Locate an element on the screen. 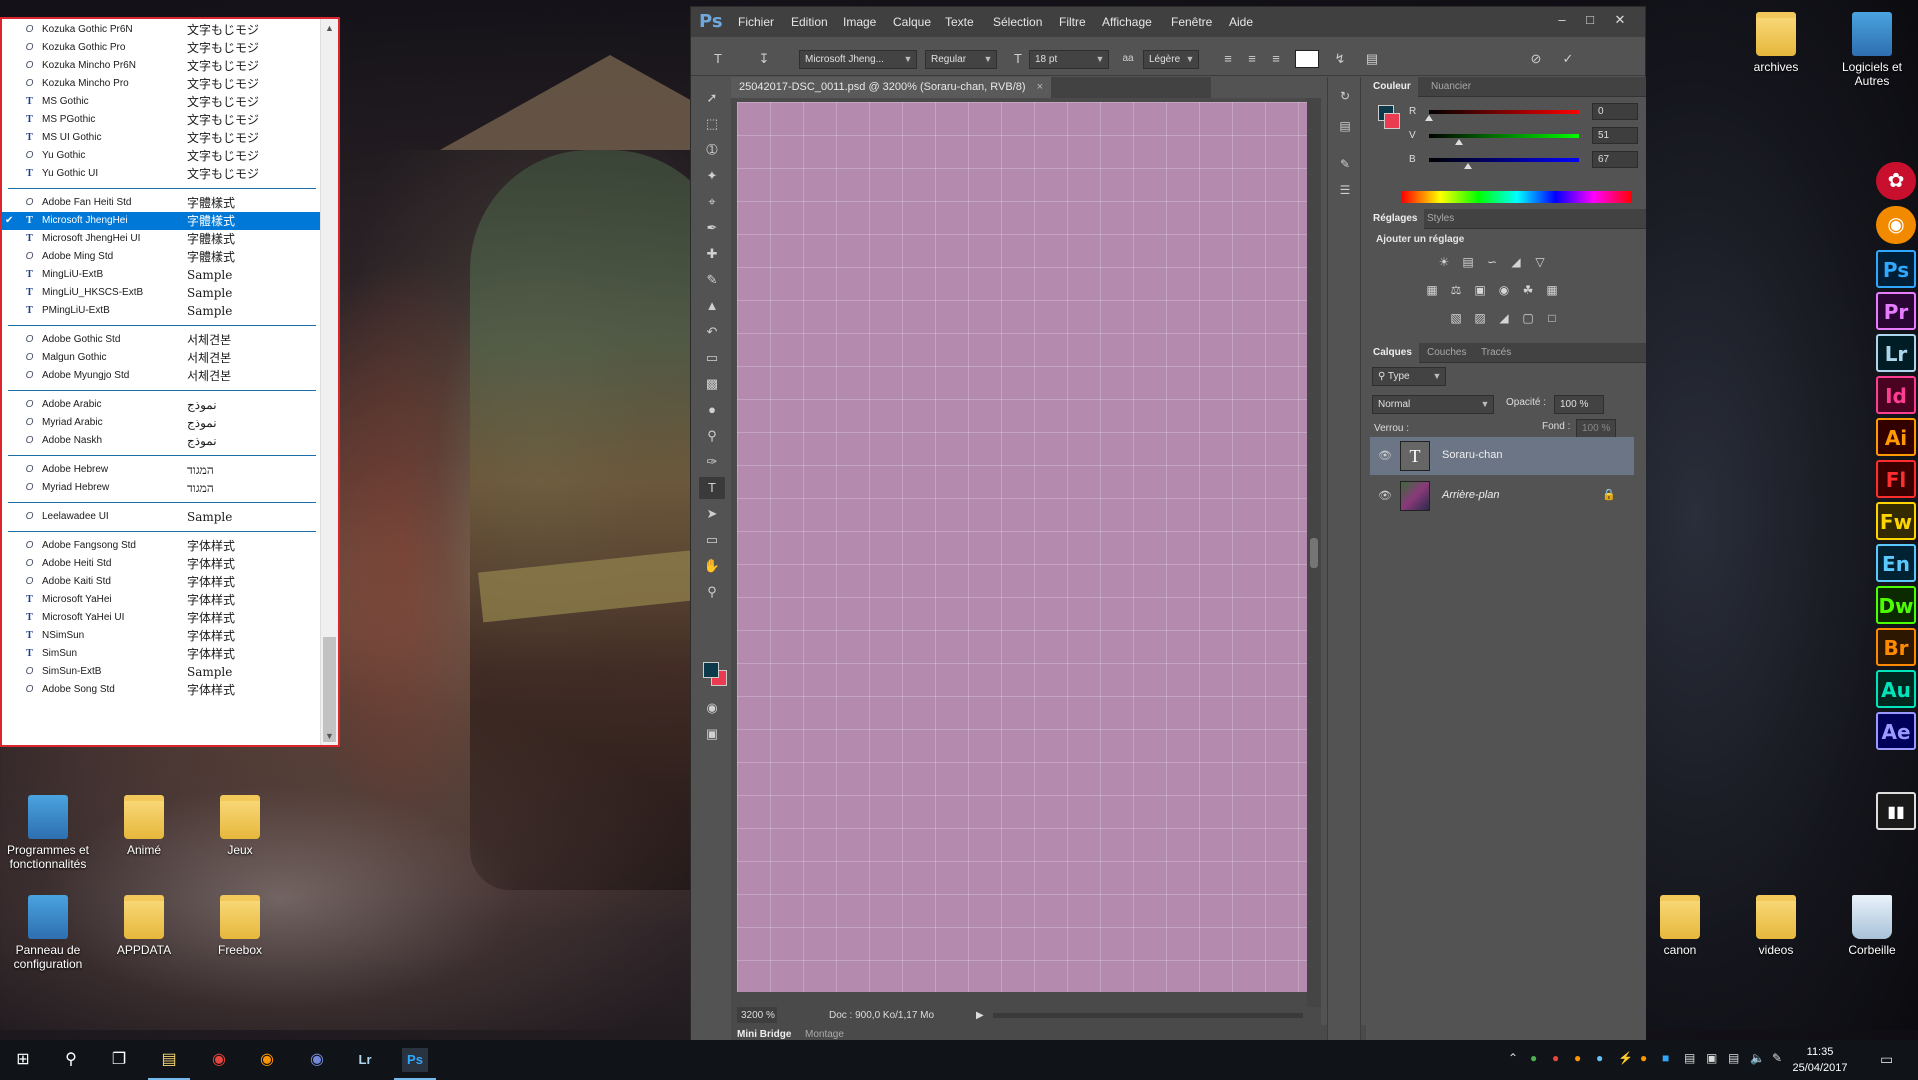  system-clock: 11:35 25/04/2017 is located at coordinates (1820, 1060).